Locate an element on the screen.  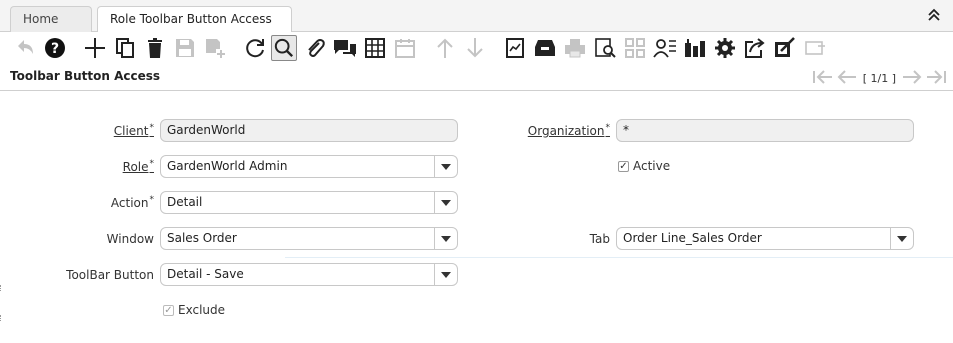
detail-record-icon is located at coordinates (475, 48).